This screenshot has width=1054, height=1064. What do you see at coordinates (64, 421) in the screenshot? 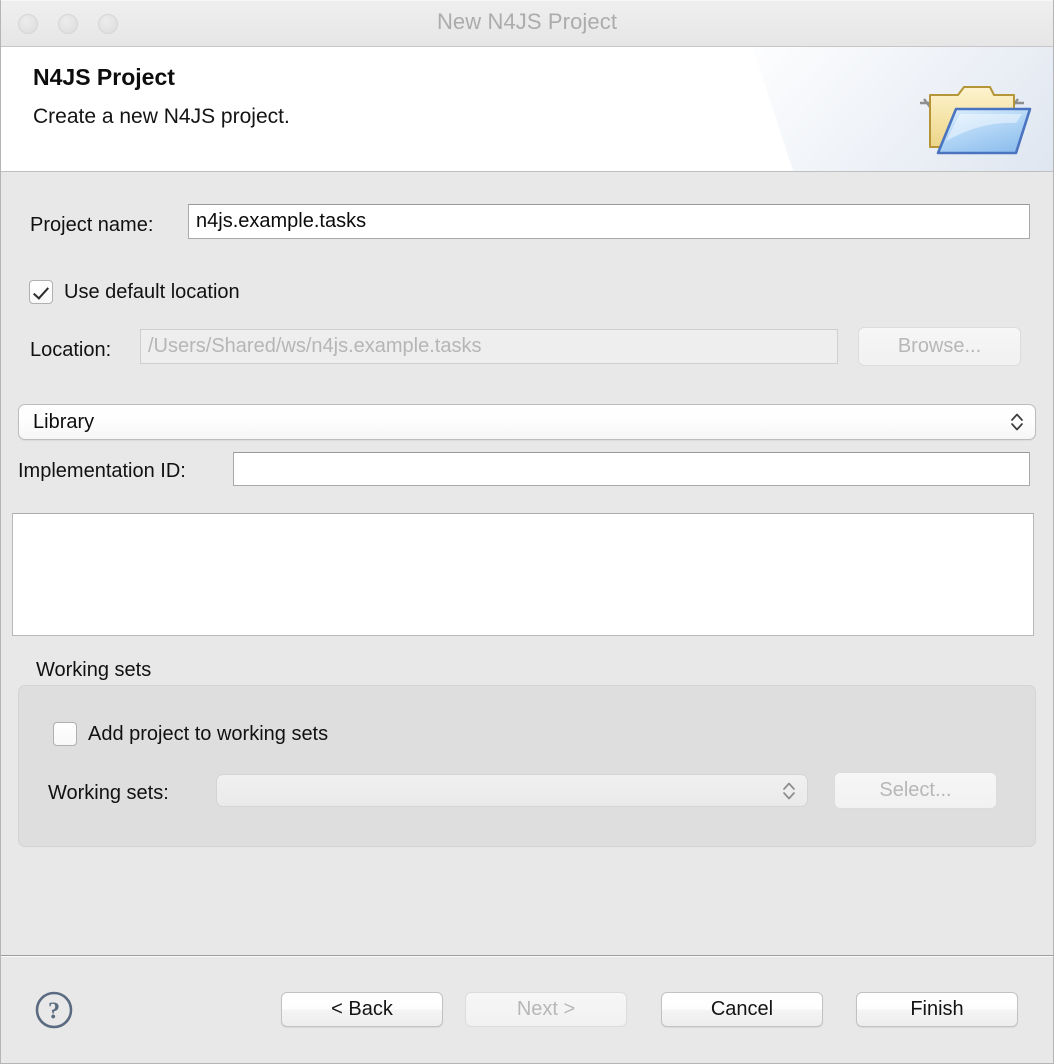
I see `project-type-value: Library` at bounding box center [64, 421].